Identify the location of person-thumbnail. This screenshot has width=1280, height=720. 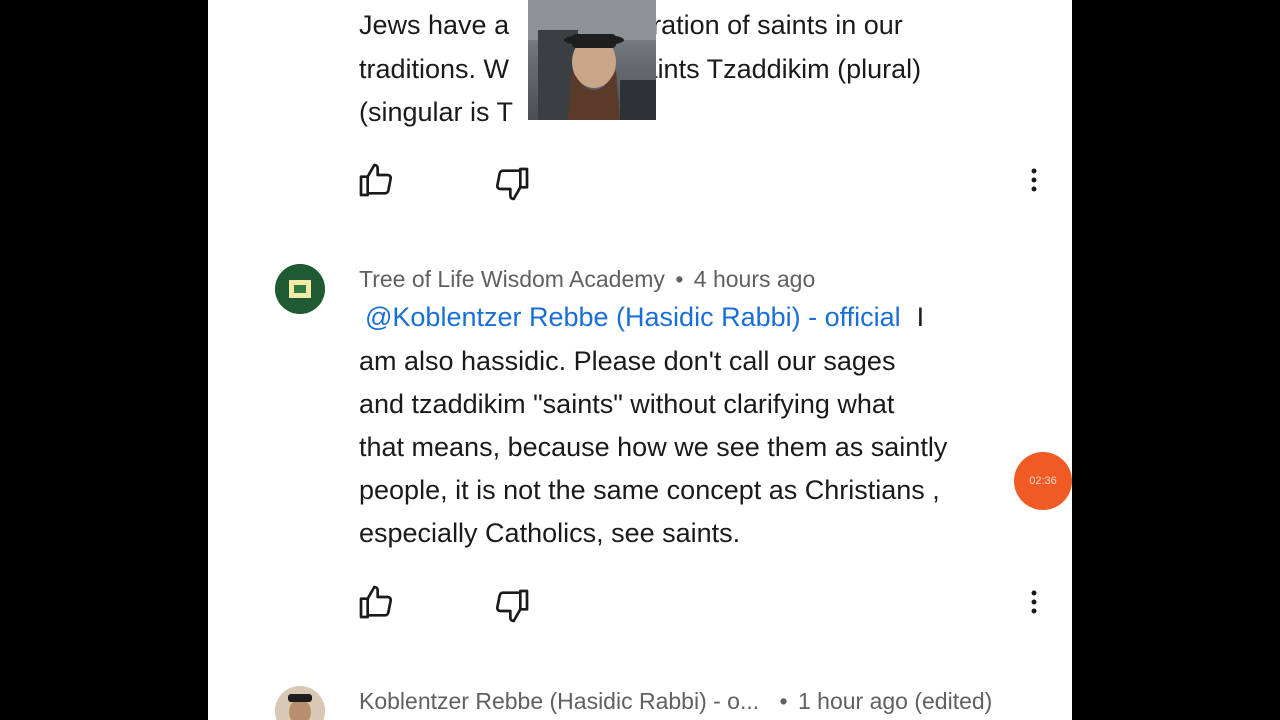
(592, 60).